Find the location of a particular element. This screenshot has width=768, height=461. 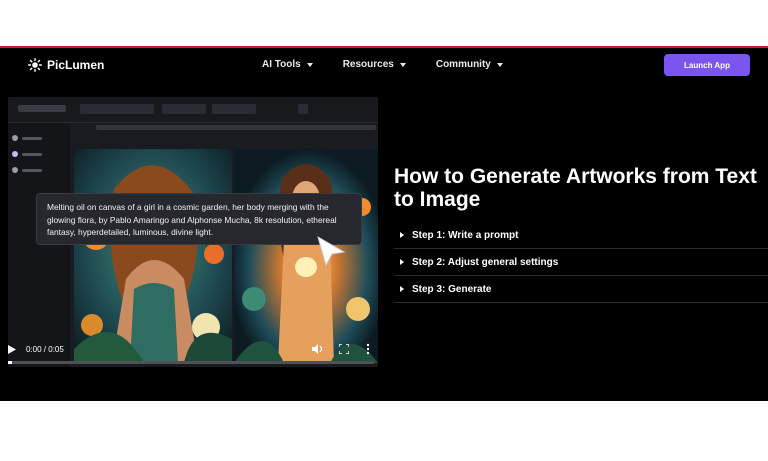

play-icon is located at coordinates (12, 349).